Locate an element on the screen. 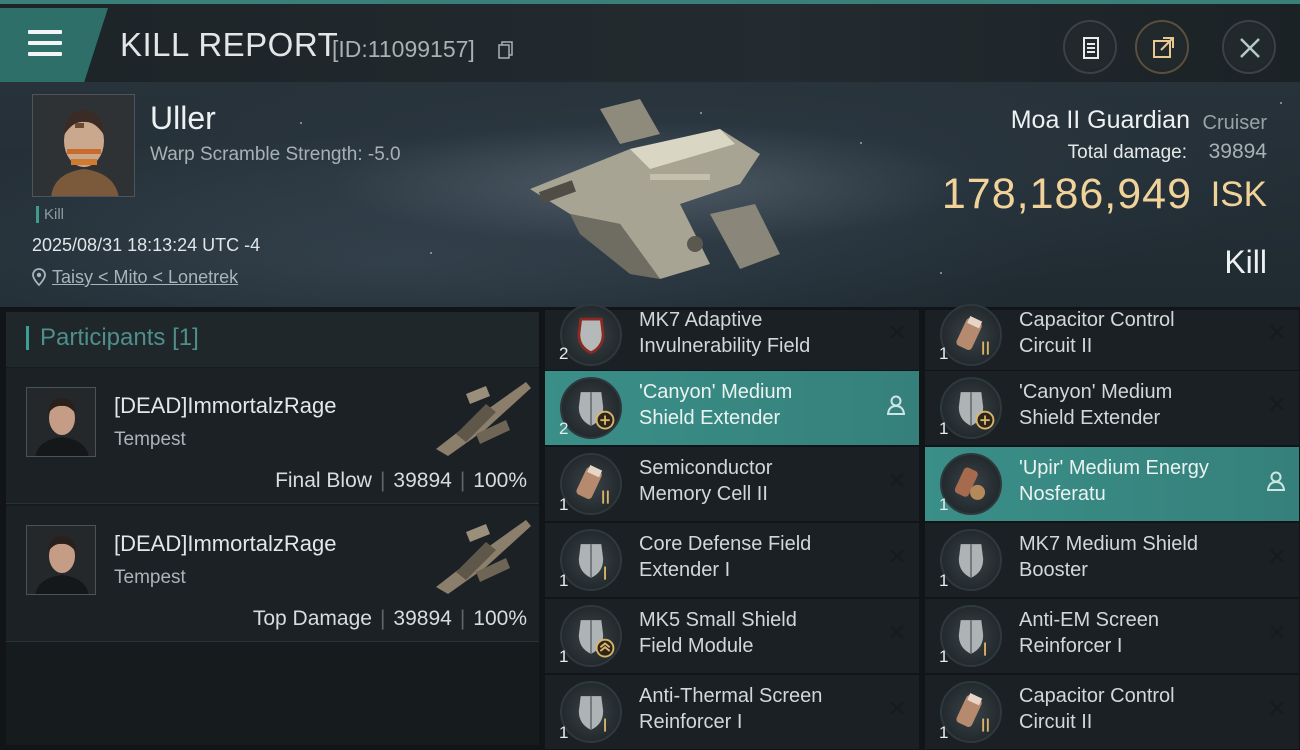  participant-role: Final Blow is located at coordinates (323, 480).